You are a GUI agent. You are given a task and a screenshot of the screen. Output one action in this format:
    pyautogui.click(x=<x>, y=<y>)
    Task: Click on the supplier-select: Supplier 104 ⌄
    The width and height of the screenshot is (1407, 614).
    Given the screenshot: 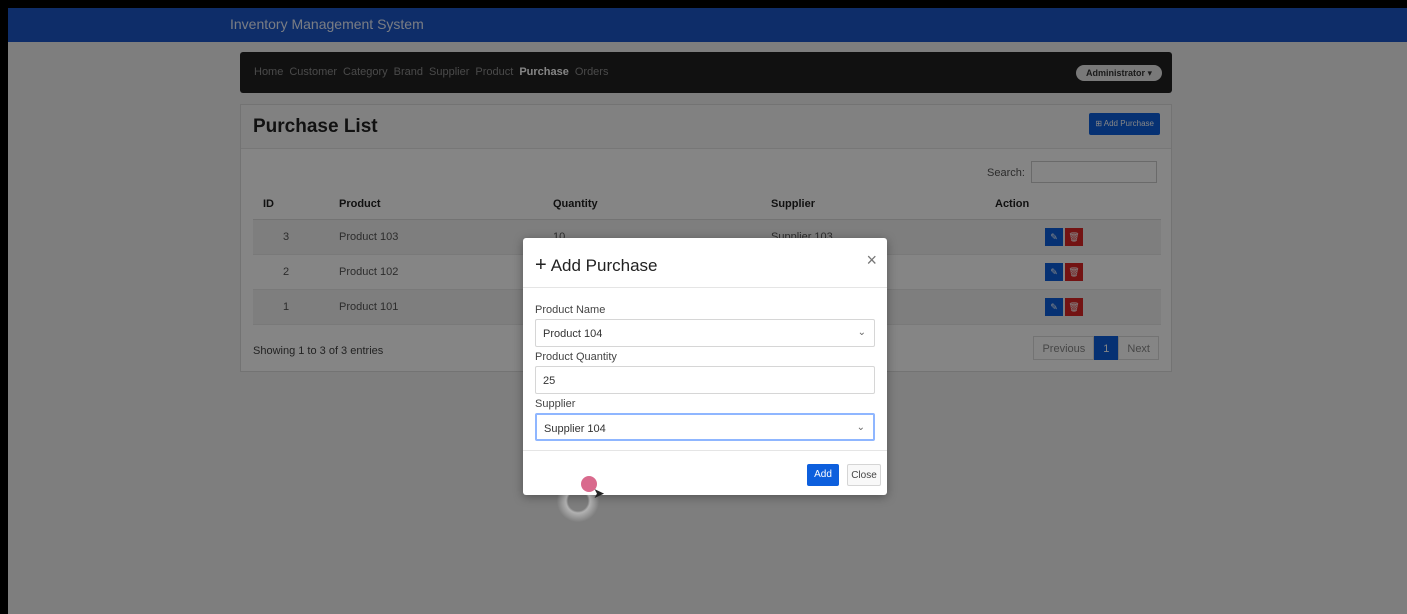 What is the action you would take?
    pyautogui.click(x=705, y=427)
    